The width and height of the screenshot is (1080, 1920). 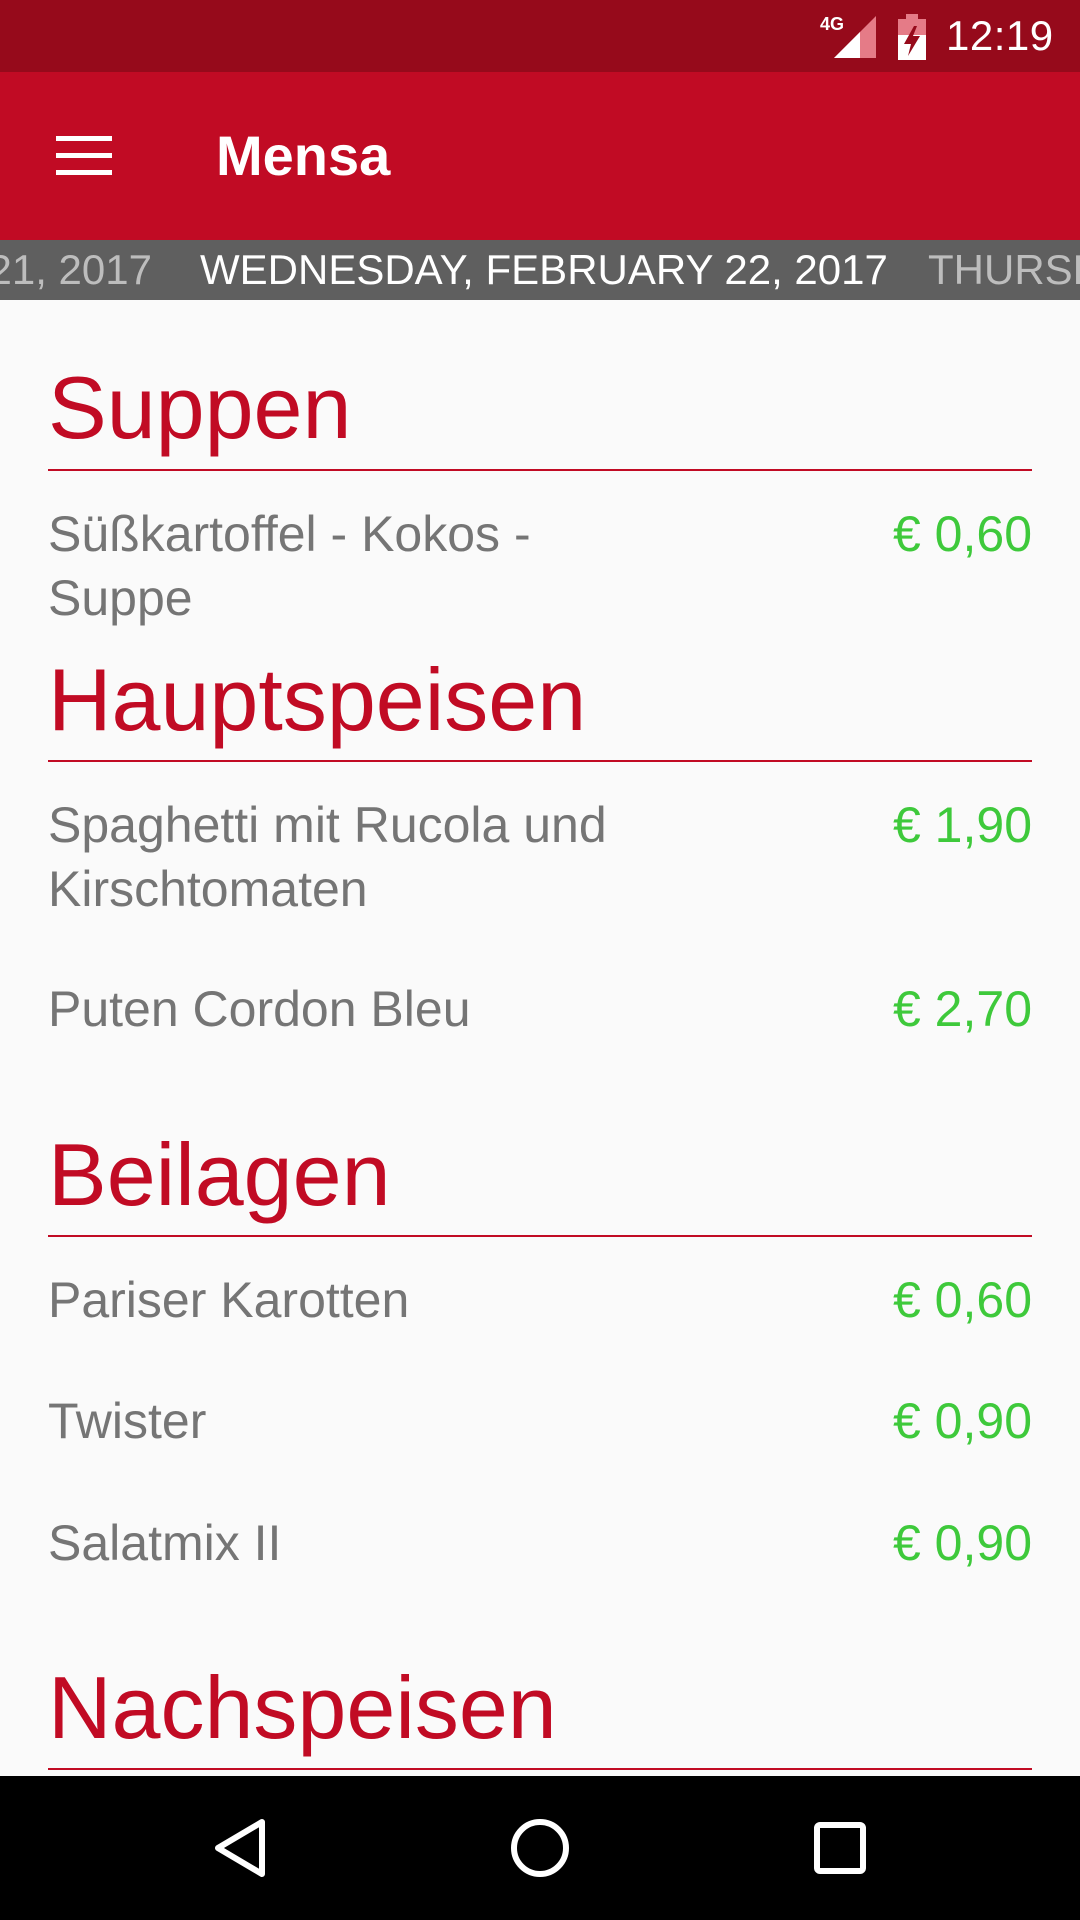 What do you see at coordinates (165, 1543) in the screenshot?
I see `menu-item-name: Salatmix II` at bounding box center [165, 1543].